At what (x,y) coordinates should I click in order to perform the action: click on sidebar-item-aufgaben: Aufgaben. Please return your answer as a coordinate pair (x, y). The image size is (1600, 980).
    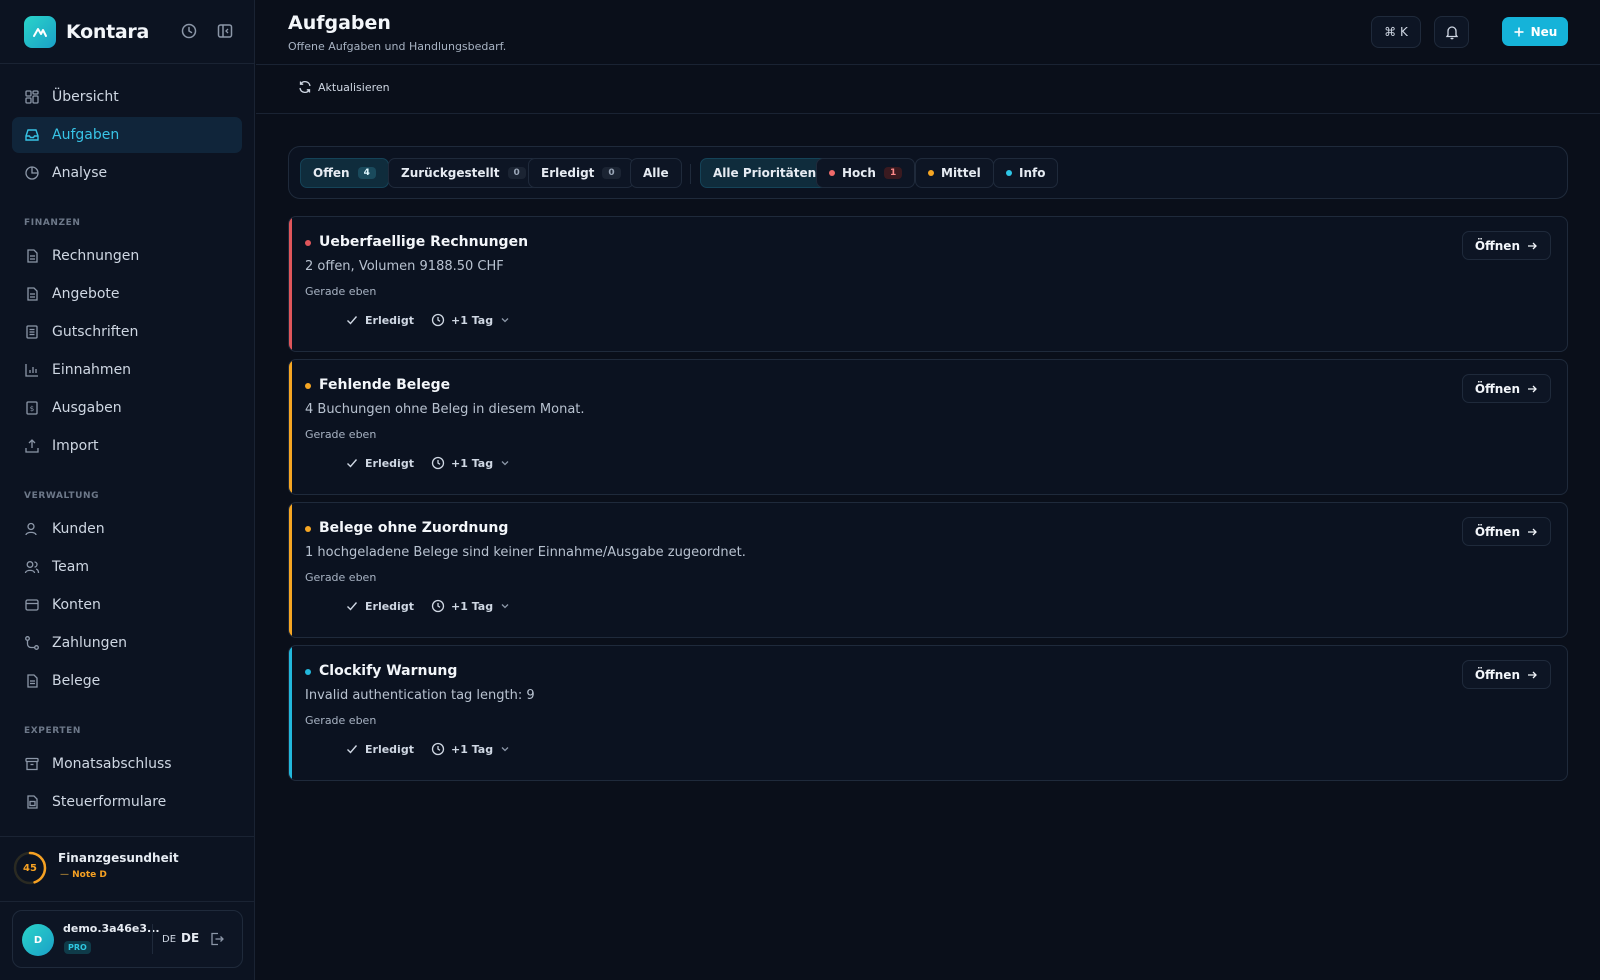
    Looking at the image, I should click on (127, 135).